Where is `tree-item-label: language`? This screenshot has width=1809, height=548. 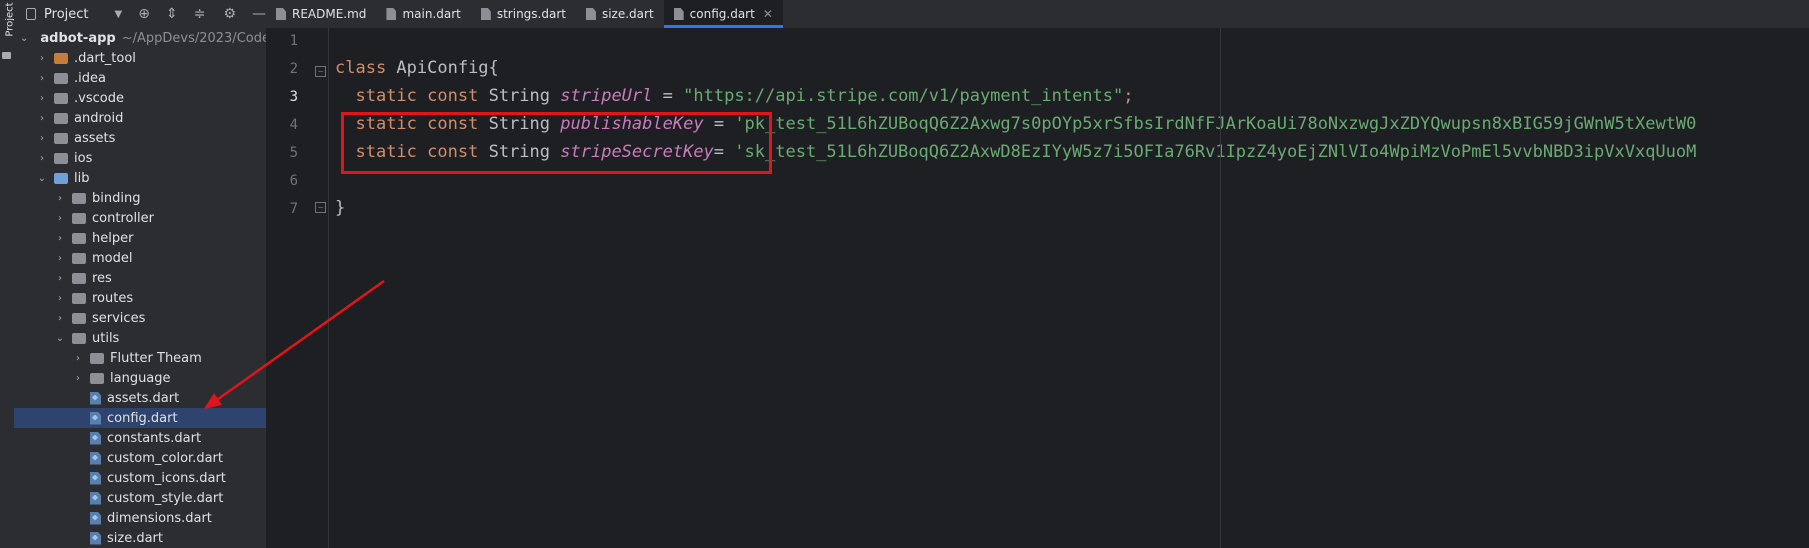 tree-item-label: language is located at coordinates (140, 378).